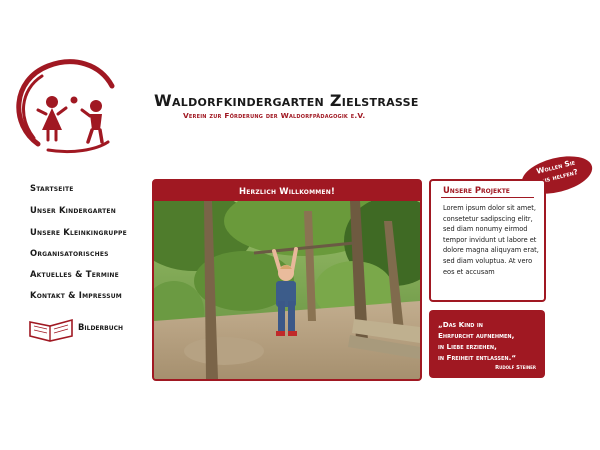 The height and width of the screenshot is (450, 600). What do you see at coordinates (78, 256) in the screenshot?
I see `nav-item-organisatorisches: Organisatorisches` at bounding box center [78, 256].